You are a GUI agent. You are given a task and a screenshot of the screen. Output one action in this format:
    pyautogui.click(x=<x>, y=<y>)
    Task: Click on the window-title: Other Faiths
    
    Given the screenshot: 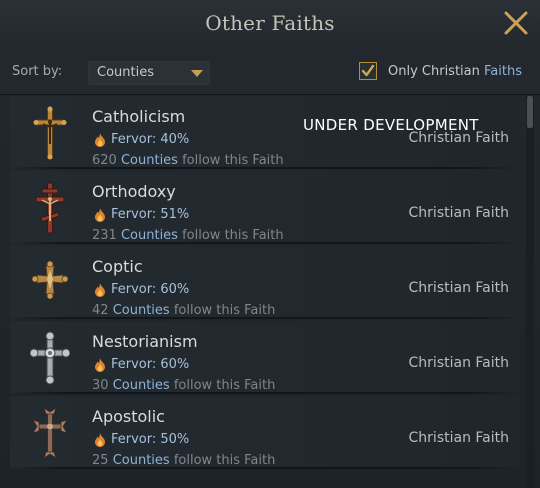 What is the action you would take?
    pyautogui.click(x=270, y=23)
    